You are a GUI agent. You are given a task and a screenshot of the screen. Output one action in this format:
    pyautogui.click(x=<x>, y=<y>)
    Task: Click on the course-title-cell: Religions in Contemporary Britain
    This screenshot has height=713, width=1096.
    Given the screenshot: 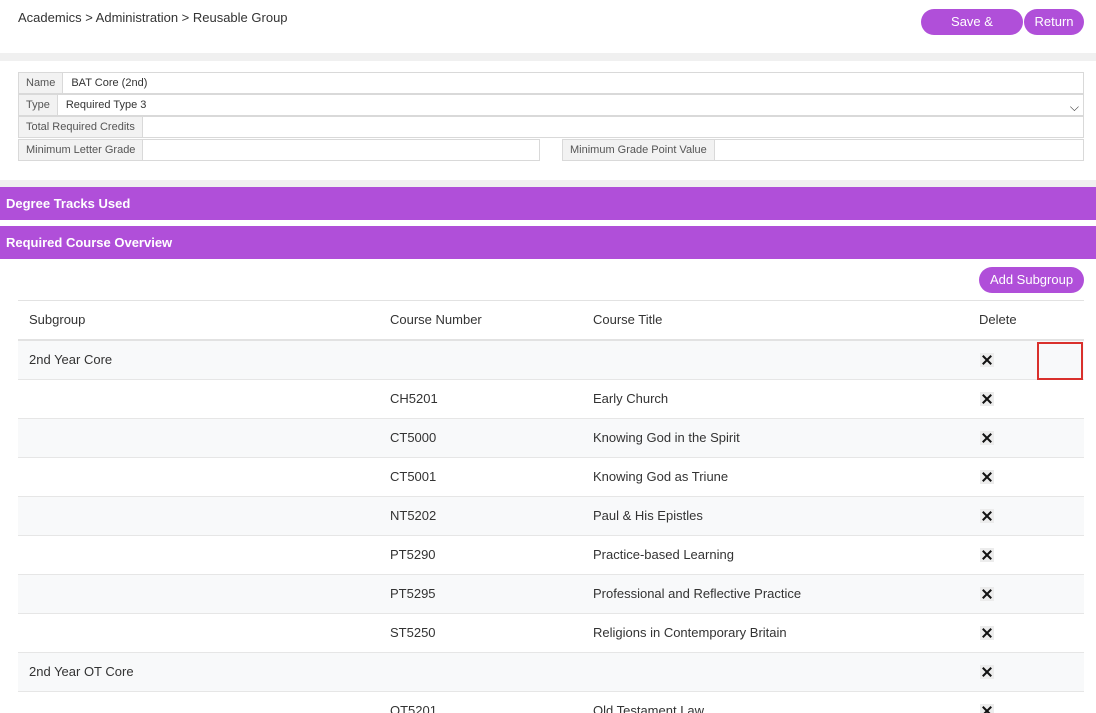 What is the action you would take?
    pyautogui.click(x=690, y=632)
    